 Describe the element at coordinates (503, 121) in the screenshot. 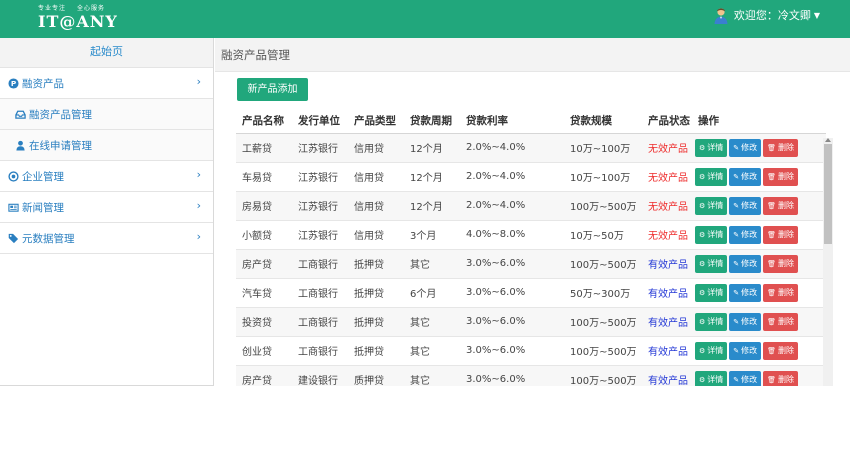

I see `column-header: 贷款利率` at that location.